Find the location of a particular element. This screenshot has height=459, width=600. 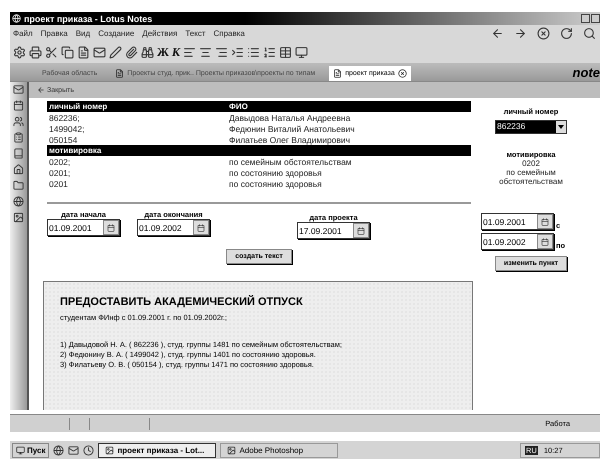

house-icon is located at coordinates (18, 169).